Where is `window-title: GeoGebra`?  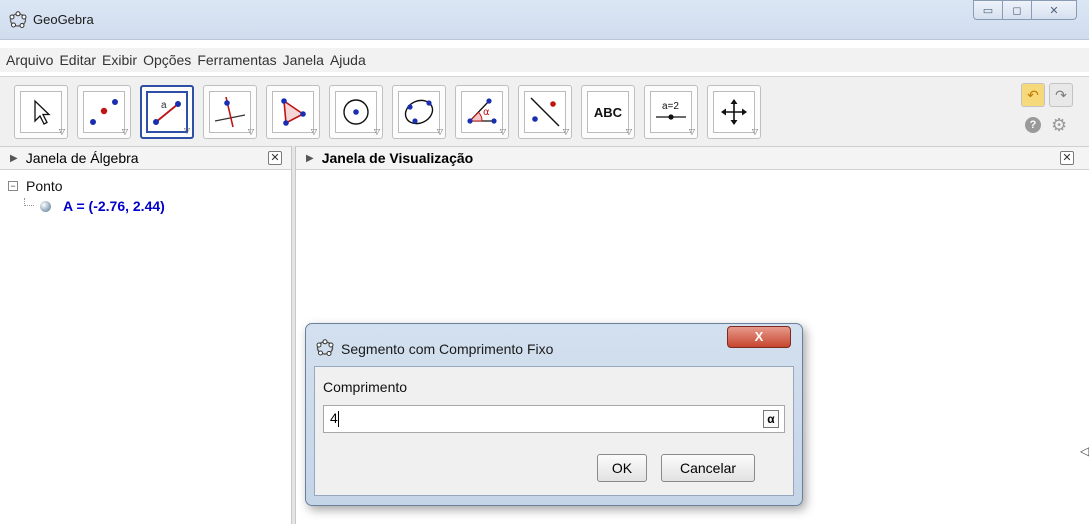
window-title: GeoGebra is located at coordinates (63, 19).